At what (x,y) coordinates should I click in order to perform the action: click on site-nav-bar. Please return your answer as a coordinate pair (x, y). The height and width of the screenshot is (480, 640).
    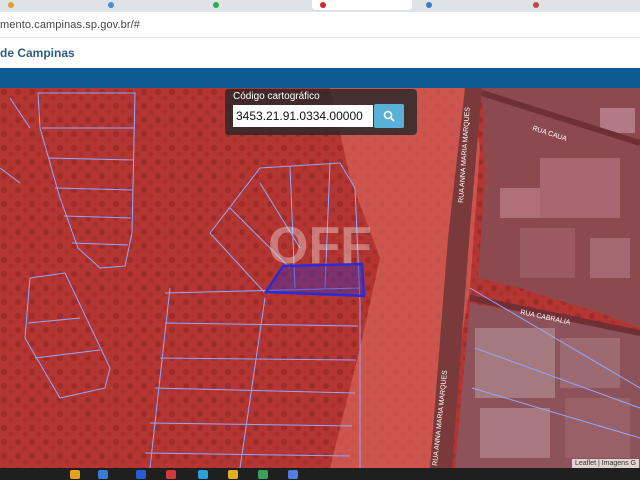
    Looking at the image, I should click on (320, 78).